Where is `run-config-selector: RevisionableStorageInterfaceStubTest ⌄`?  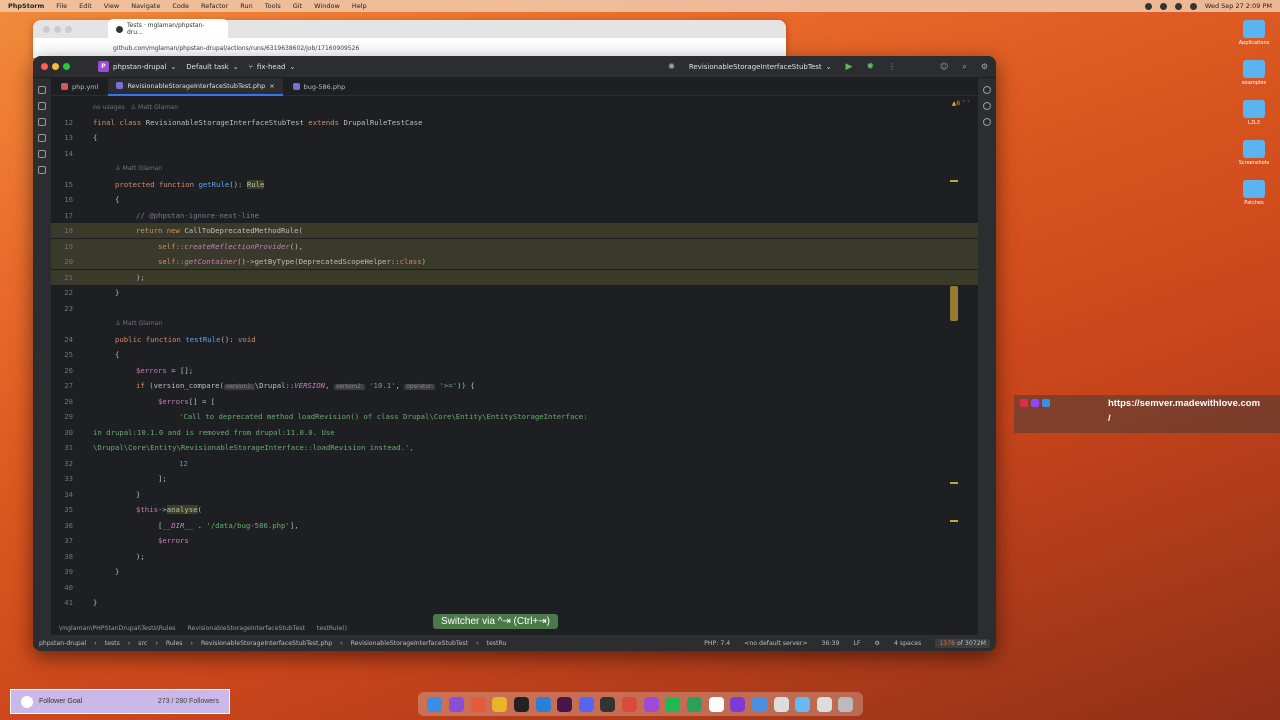 run-config-selector: RevisionableStorageInterfaceStubTest ⌄ is located at coordinates (760, 67).